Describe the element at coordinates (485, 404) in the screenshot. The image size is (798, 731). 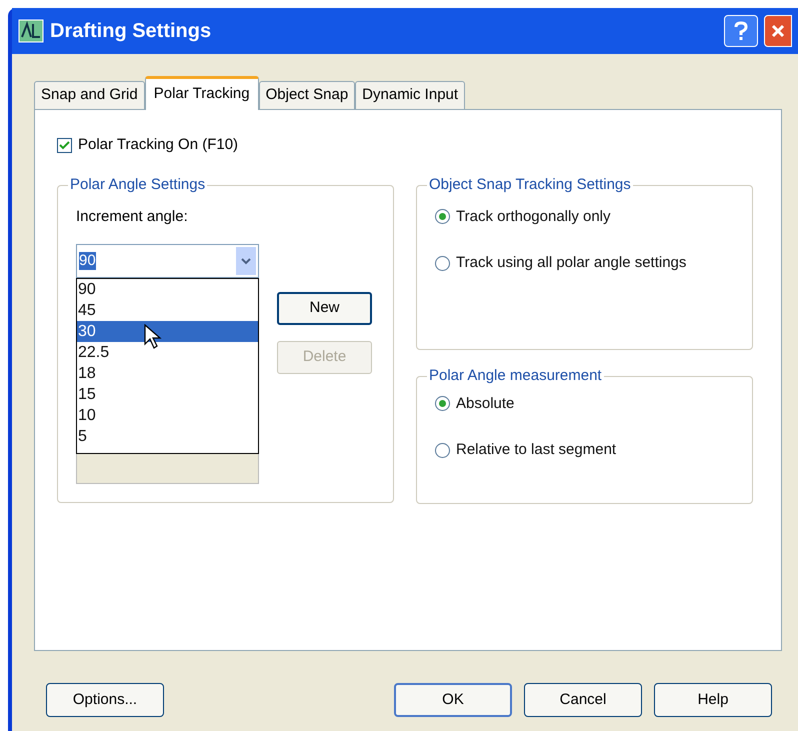
I see `radio-label: Absolute` at that location.